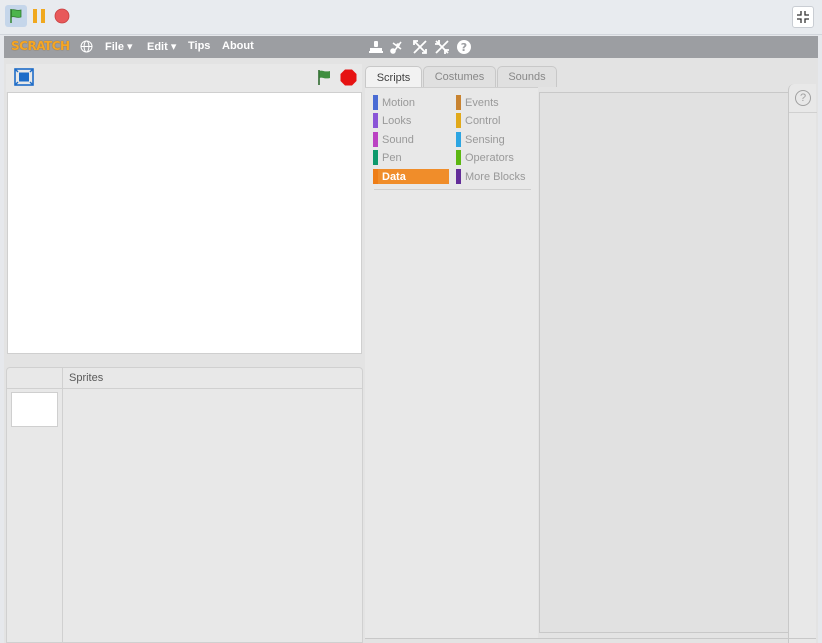 The height and width of the screenshot is (643, 822). I want to click on pause-icon, so click(39, 16).